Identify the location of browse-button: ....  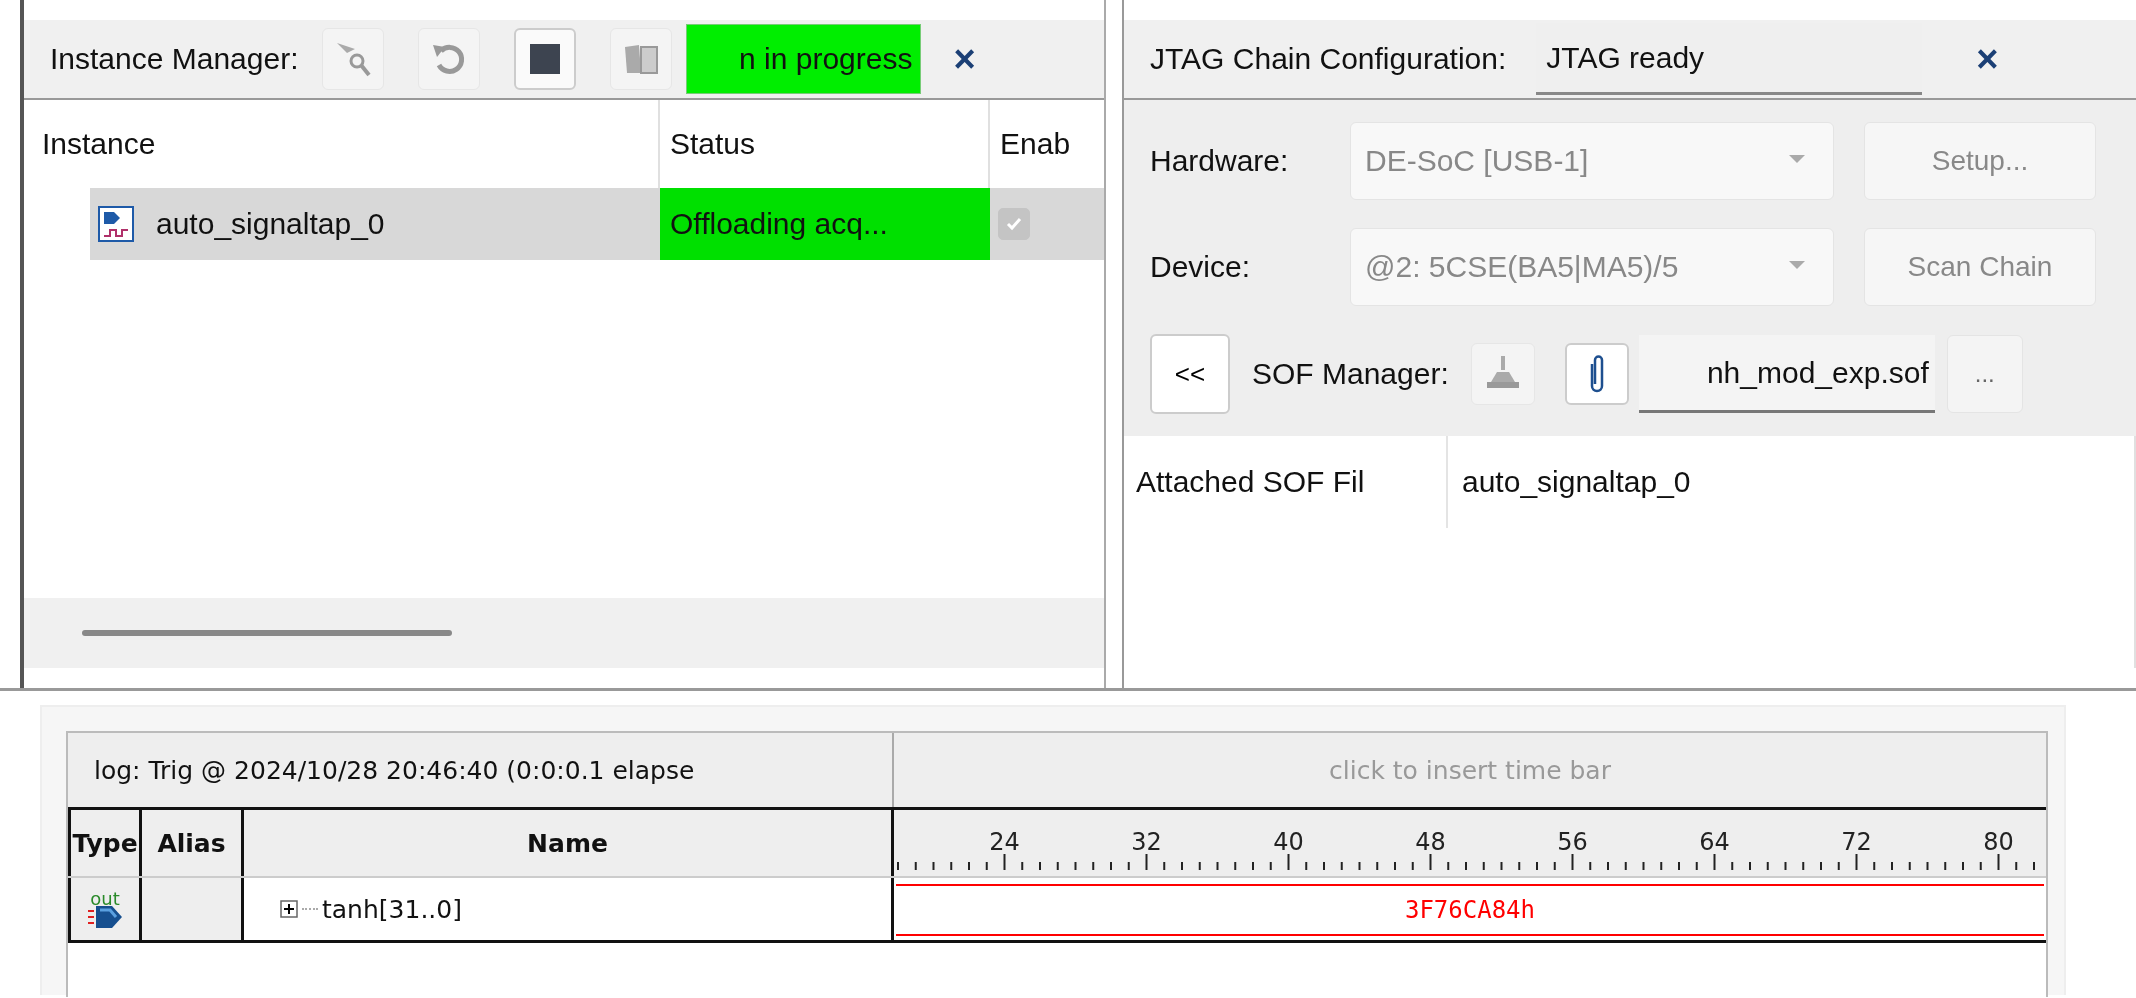
(1984, 374).